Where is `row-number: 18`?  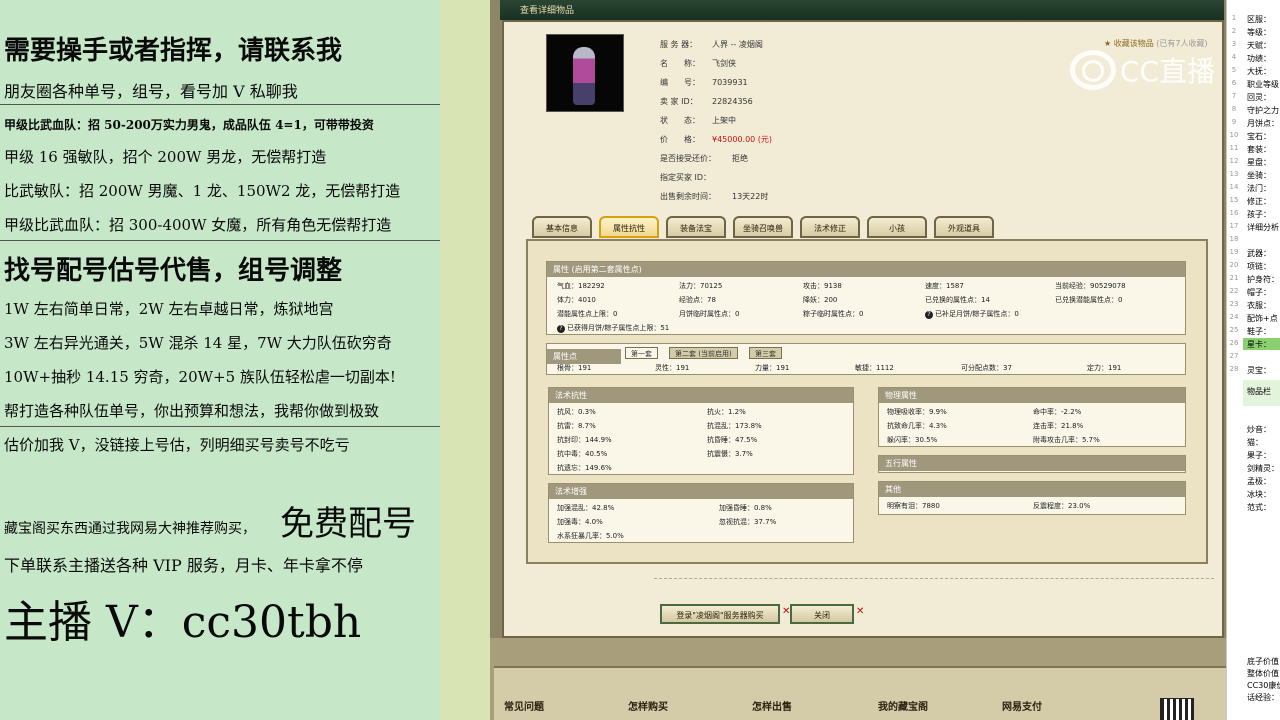 row-number: 18 is located at coordinates (1234, 239).